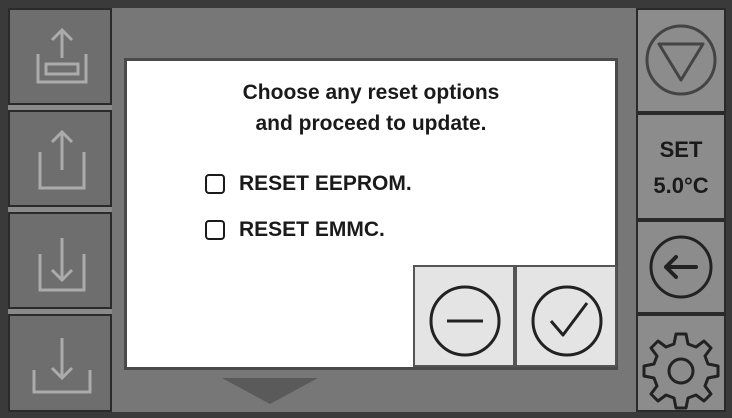  I want to click on reset-emmc-label: RESET EMMC., so click(312, 229).